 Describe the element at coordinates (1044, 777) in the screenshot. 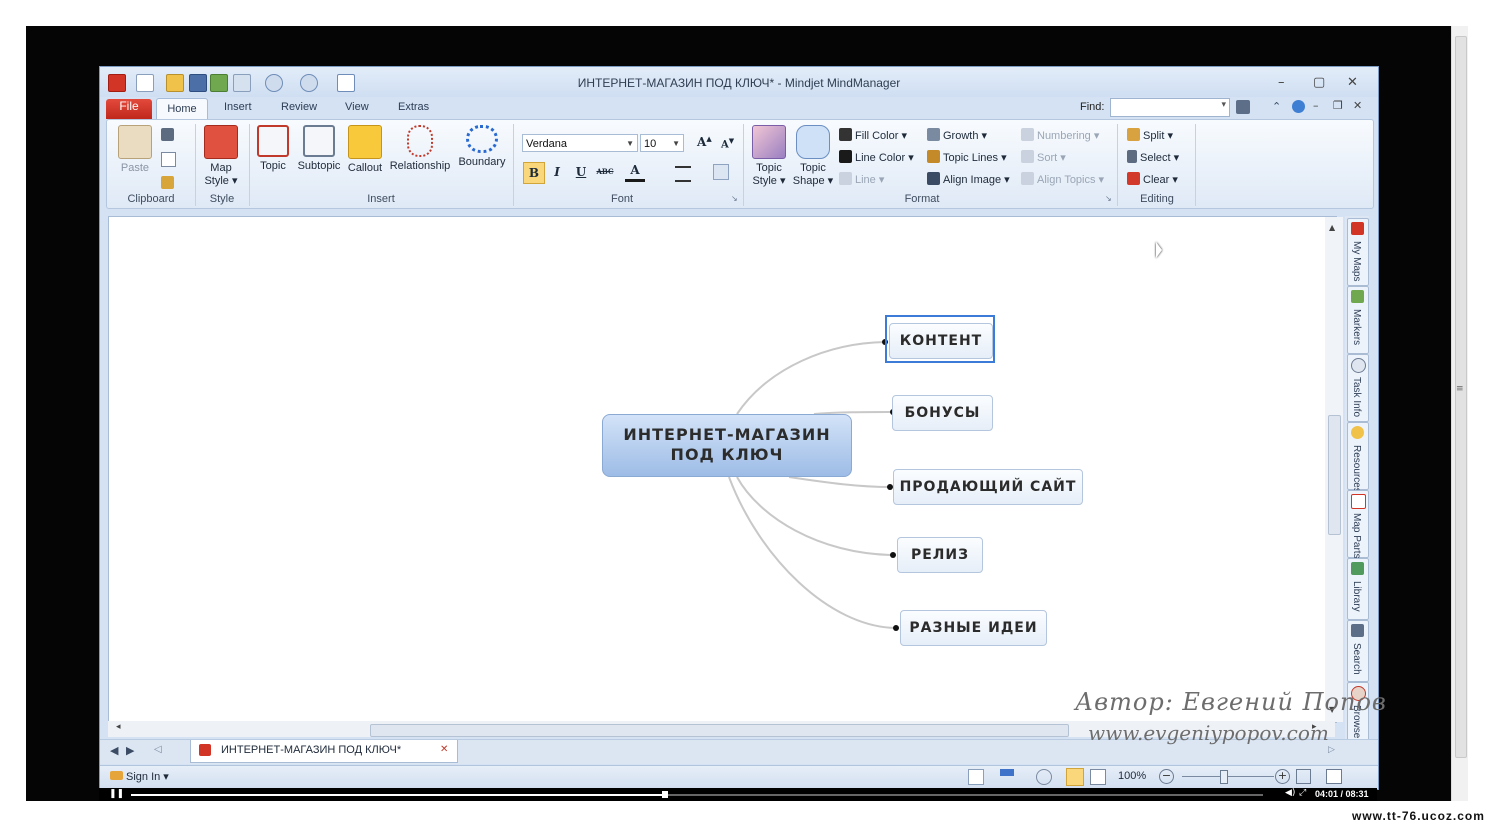

I see `gear-icon` at that location.